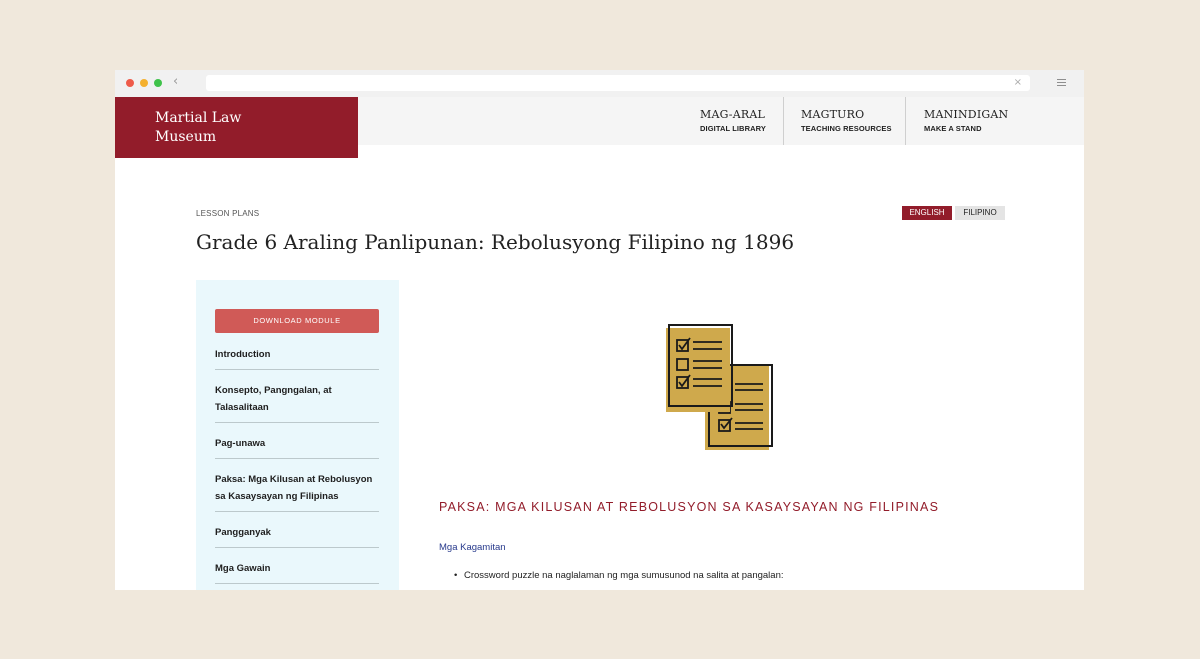  I want to click on browser-toolbar: ‹ ×, so click(599, 83).